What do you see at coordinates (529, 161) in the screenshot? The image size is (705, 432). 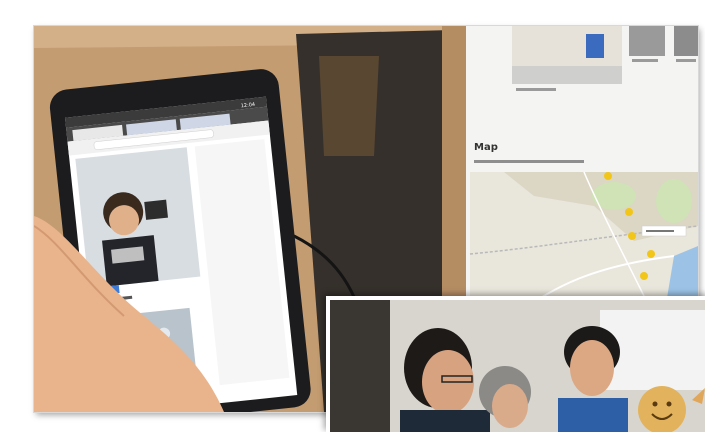 I see `map-subtext-line` at bounding box center [529, 161].